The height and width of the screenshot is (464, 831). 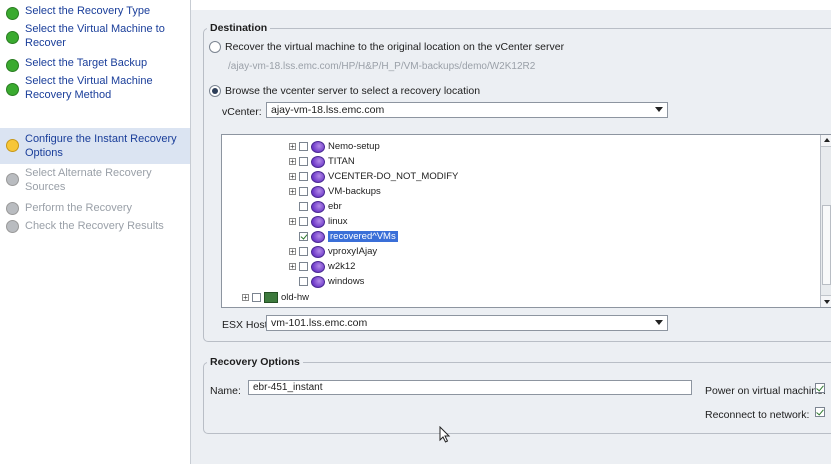 What do you see at coordinates (78, 208) in the screenshot?
I see `wizard-step-label: Perform the Recovery` at bounding box center [78, 208].